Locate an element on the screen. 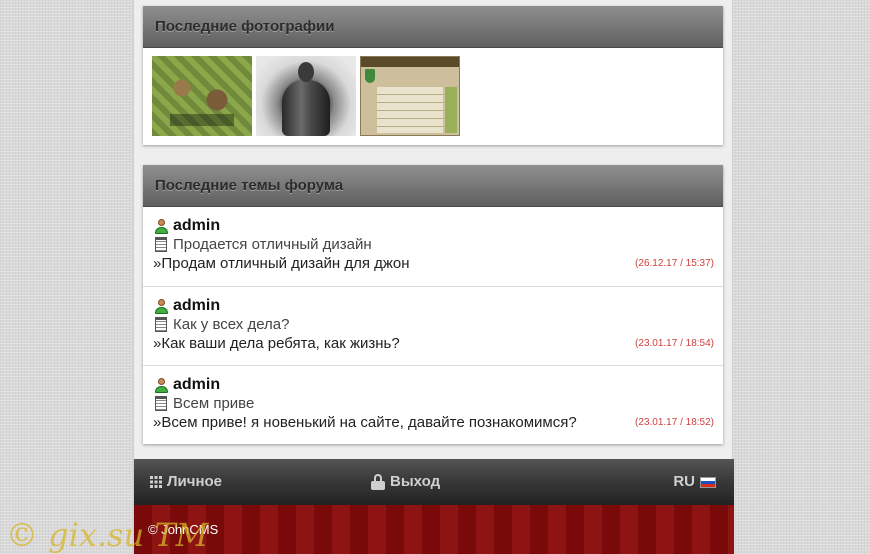  topic-snippet: »Как ваши дела ребята, как жизнь? is located at coordinates (276, 343).